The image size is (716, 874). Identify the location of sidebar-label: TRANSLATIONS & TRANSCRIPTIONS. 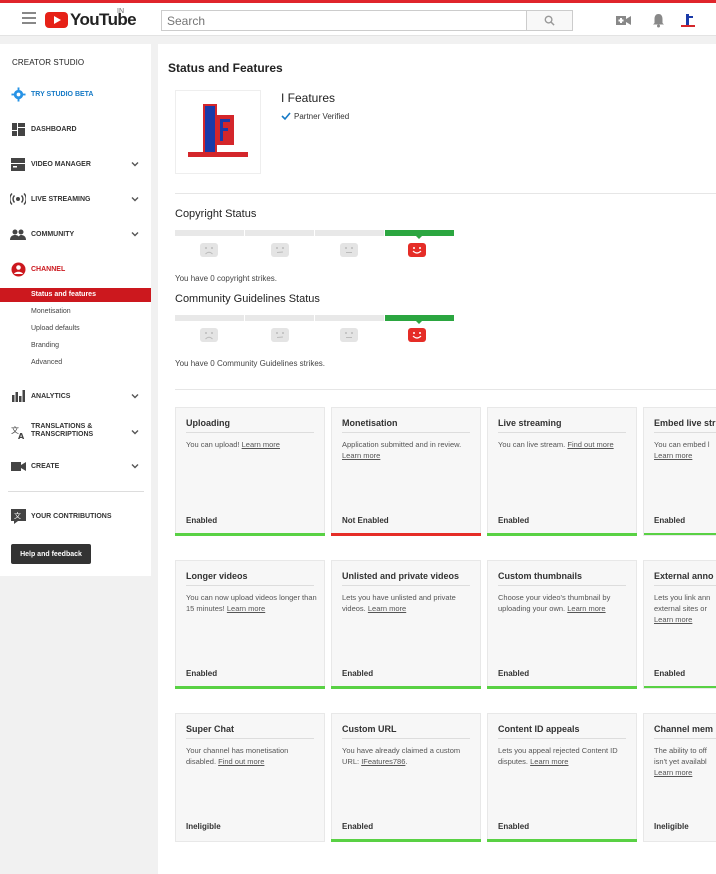
(62, 431).